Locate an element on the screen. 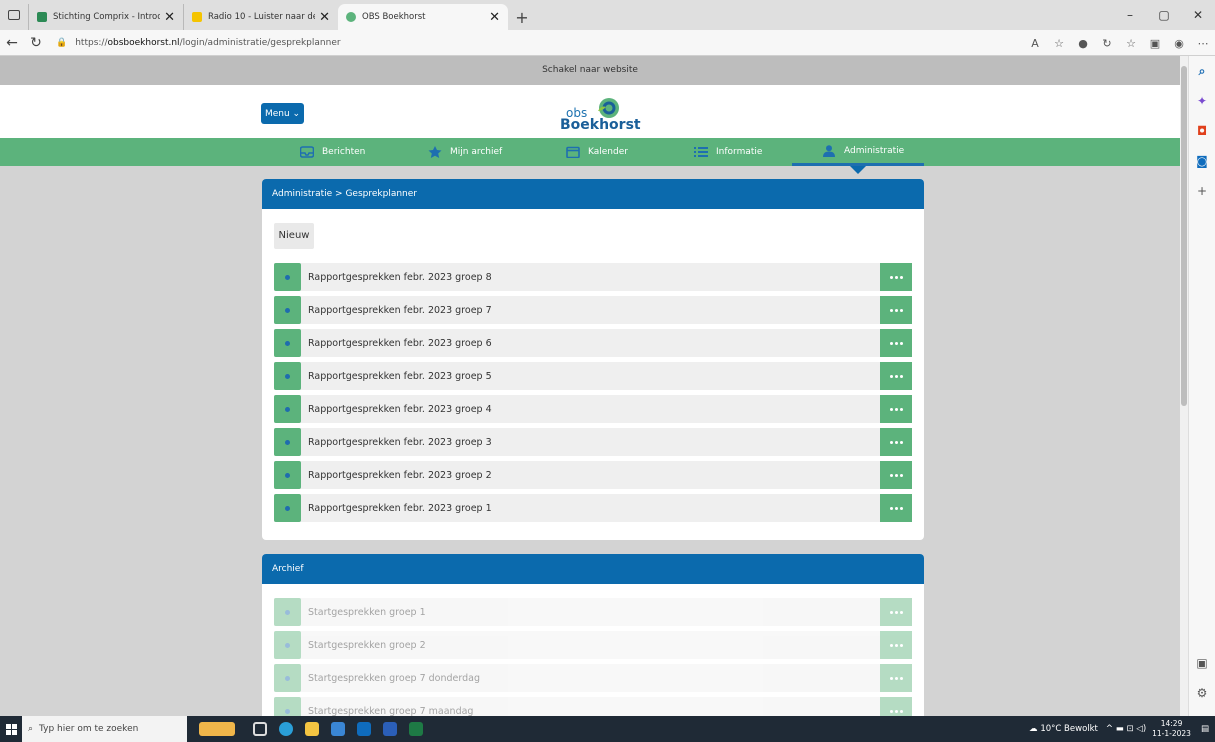 Image resolution: width=1215 pixels, height=742 pixels. browser-tab: Radio 10 - Luister naar de g ✕ is located at coordinates (260, 17).